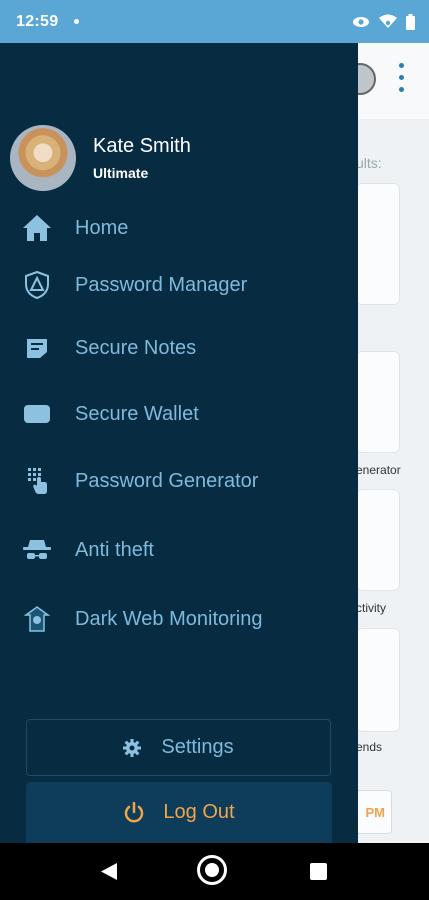  What do you see at coordinates (410, 21) in the screenshot?
I see `battery-icon` at bounding box center [410, 21].